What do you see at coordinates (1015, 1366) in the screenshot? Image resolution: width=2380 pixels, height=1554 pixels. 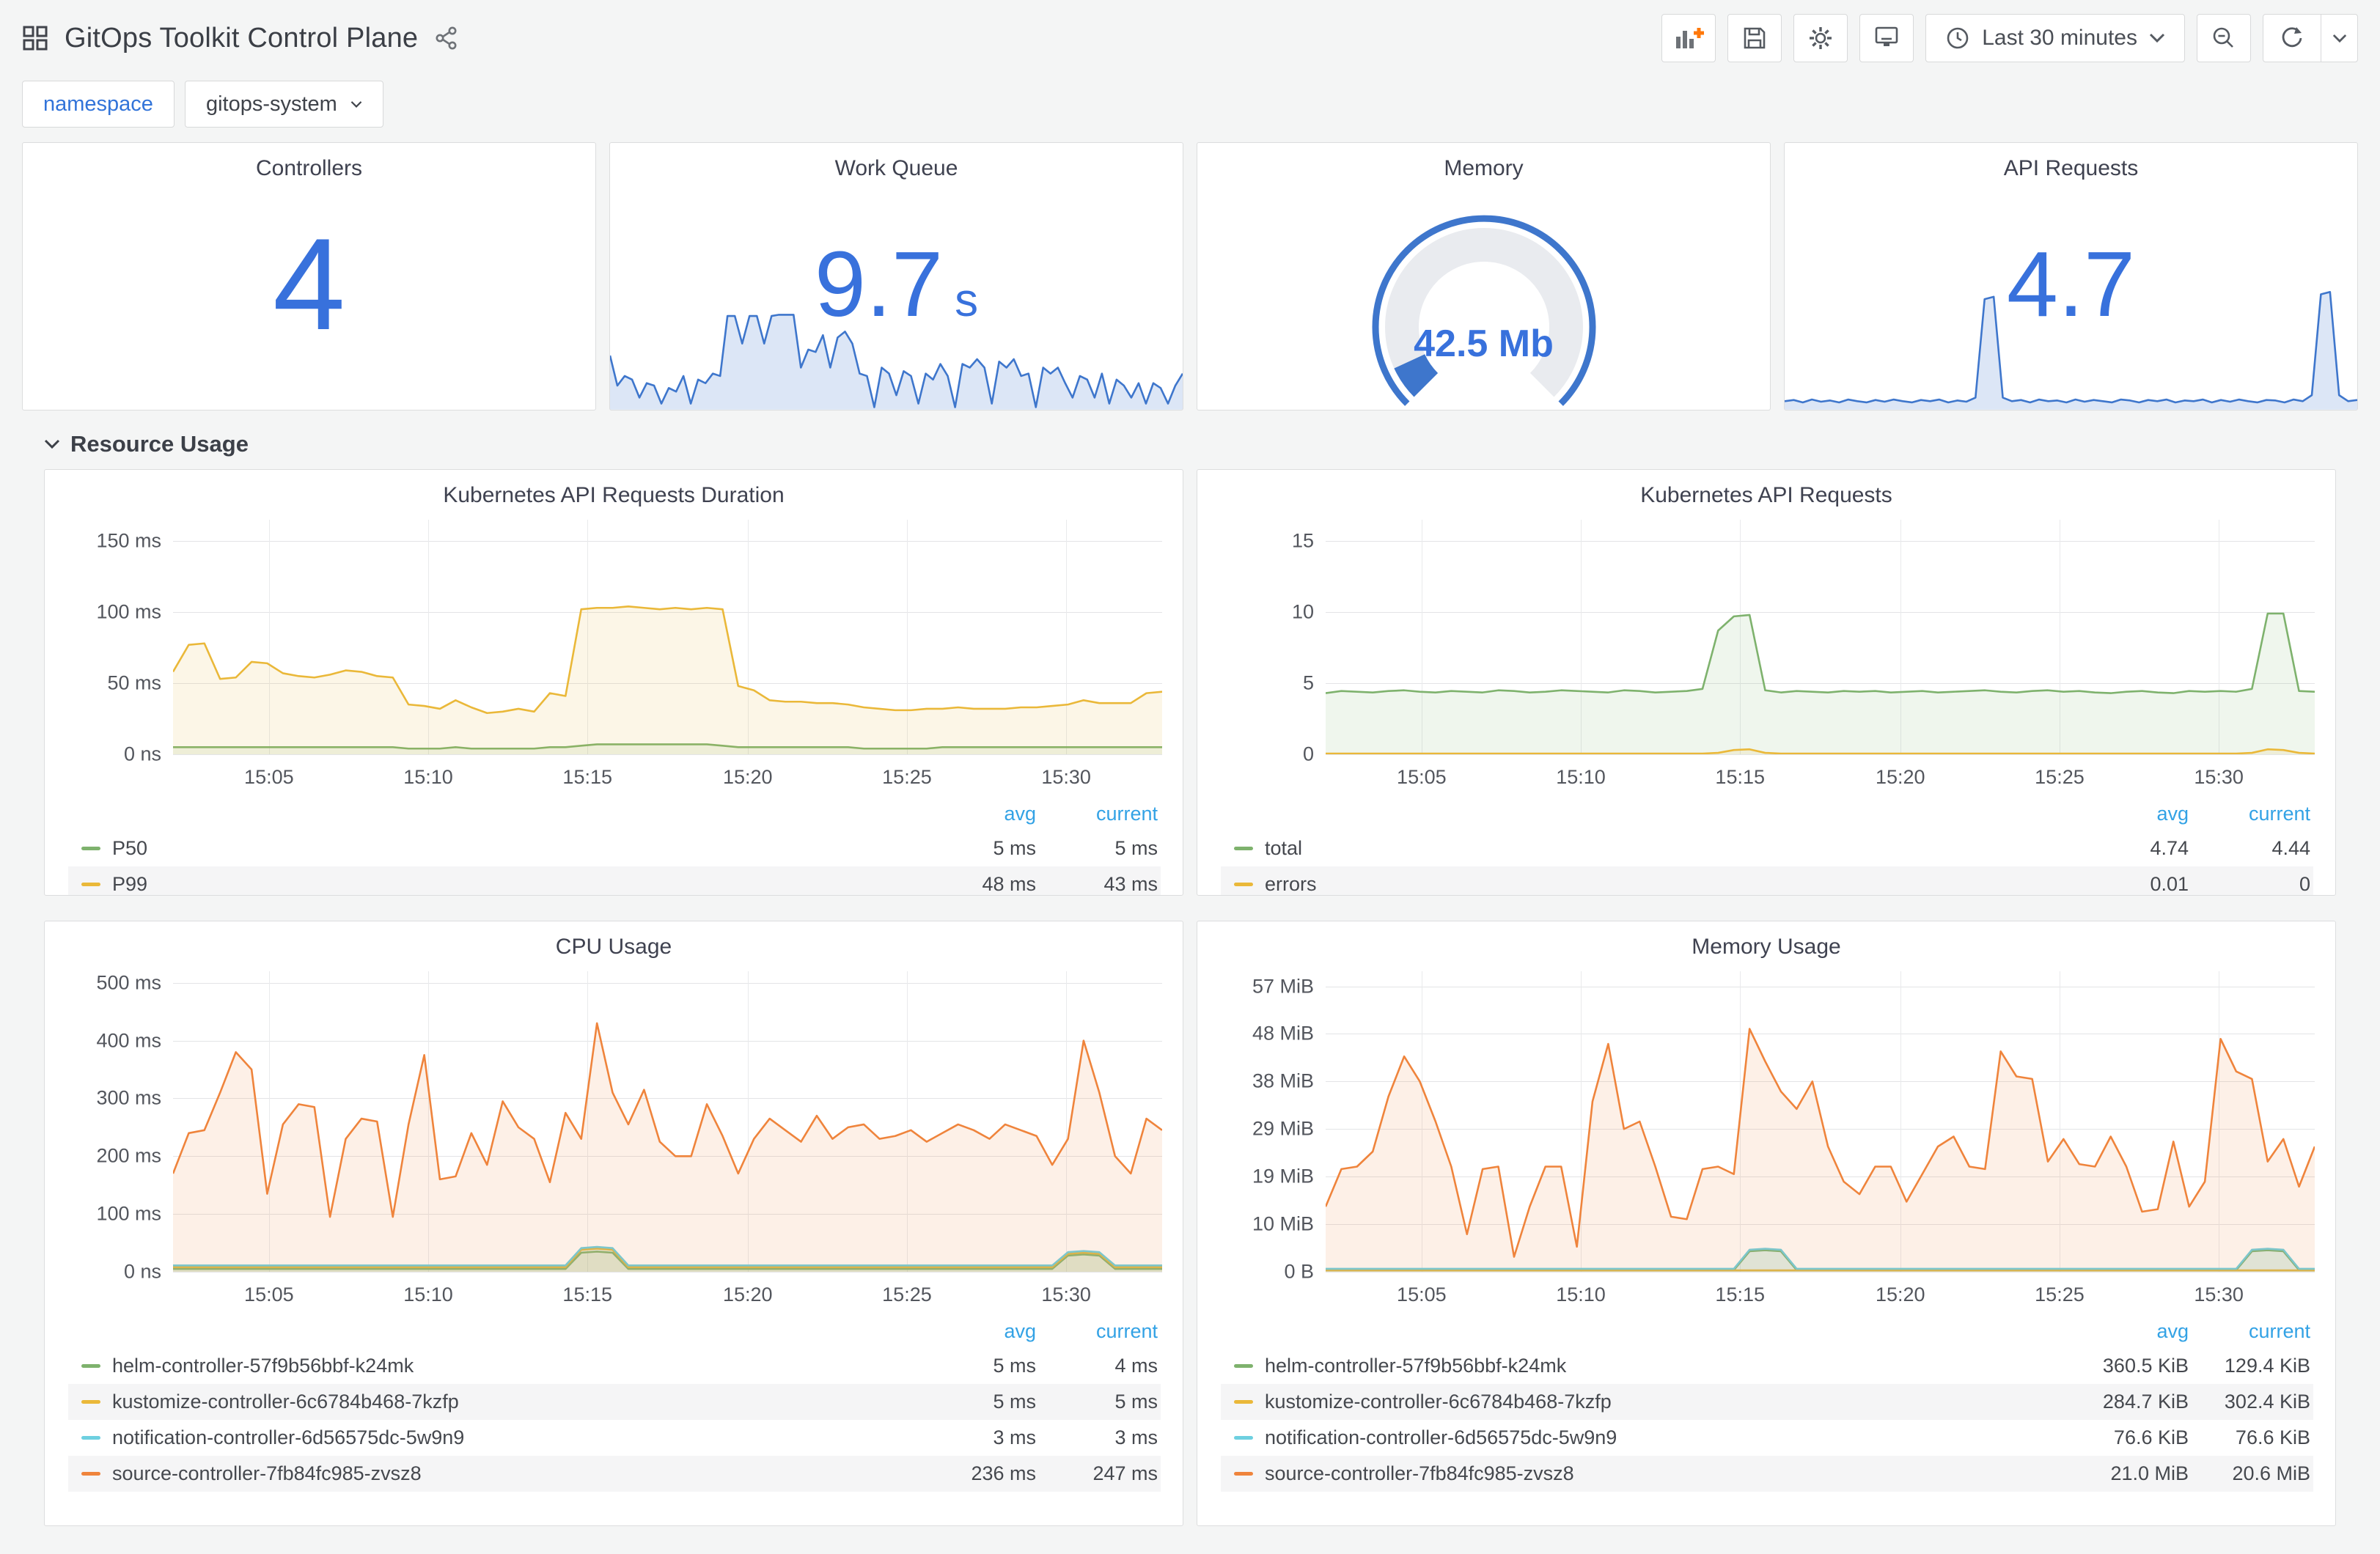 I see `legend-avg-value: 5 ms` at bounding box center [1015, 1366].